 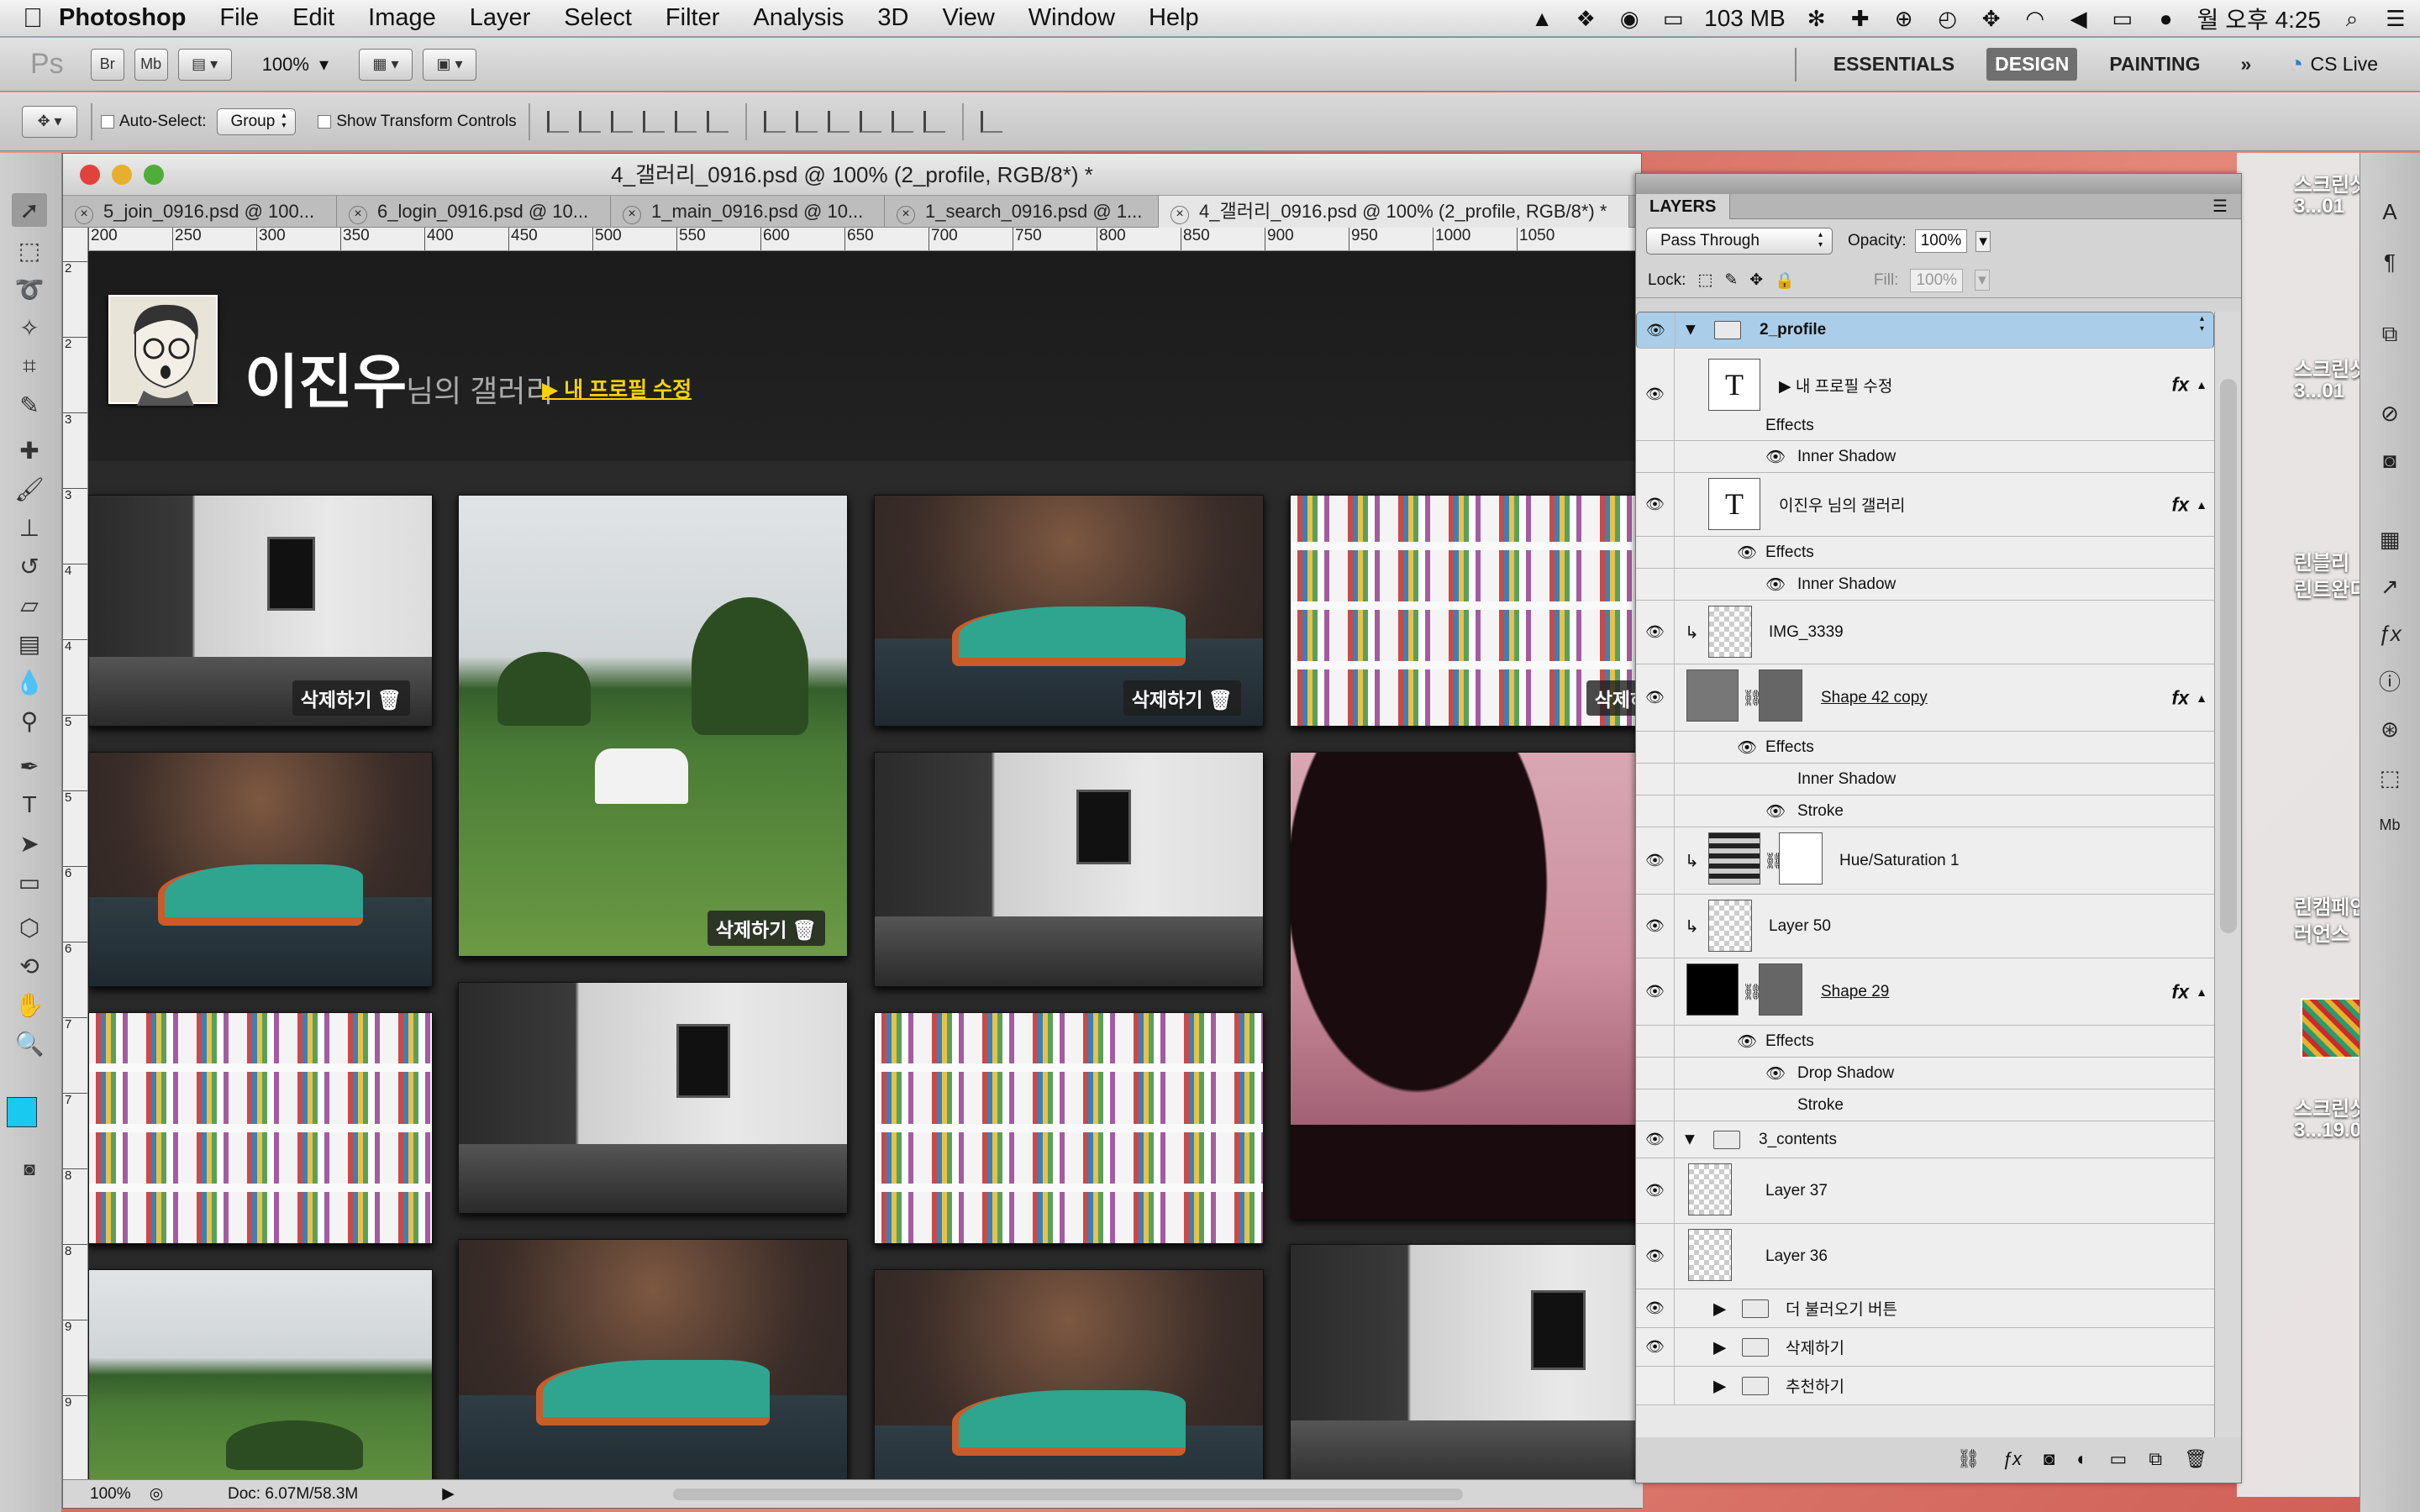 What do you see at coordinates (2390, 413) in the screenshot?
I see `brush-presets-icon: ⊘` at bounding box center [2390, 413].